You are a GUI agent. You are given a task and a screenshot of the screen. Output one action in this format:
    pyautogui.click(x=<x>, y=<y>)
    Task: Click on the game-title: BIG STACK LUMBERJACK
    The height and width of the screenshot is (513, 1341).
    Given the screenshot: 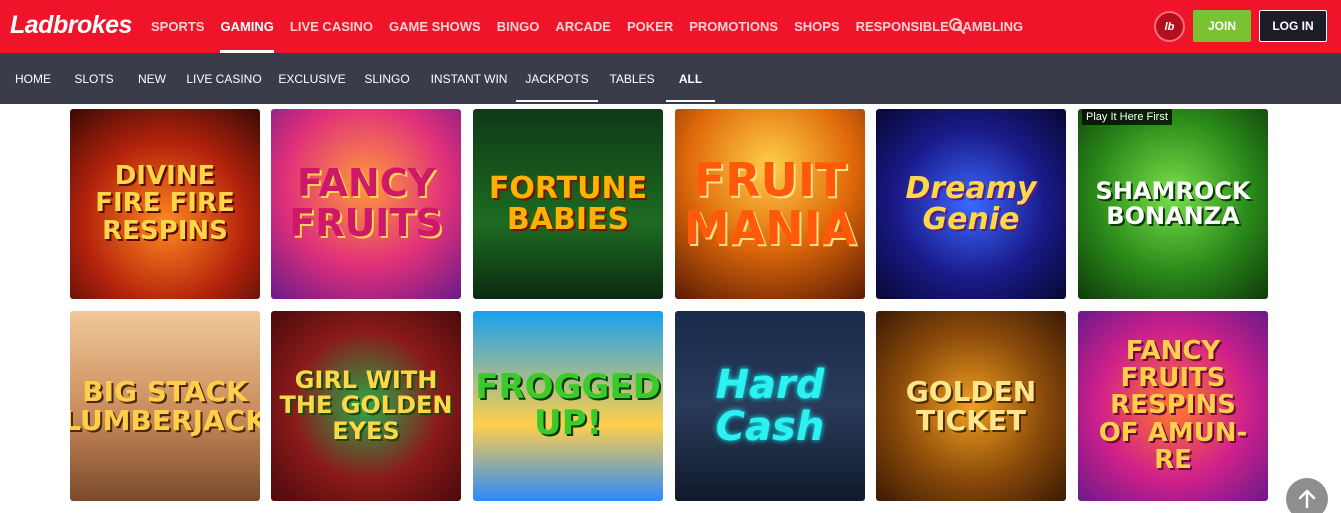 What is the action you would take?
    pyautogui.click(x=165, y=405)
    